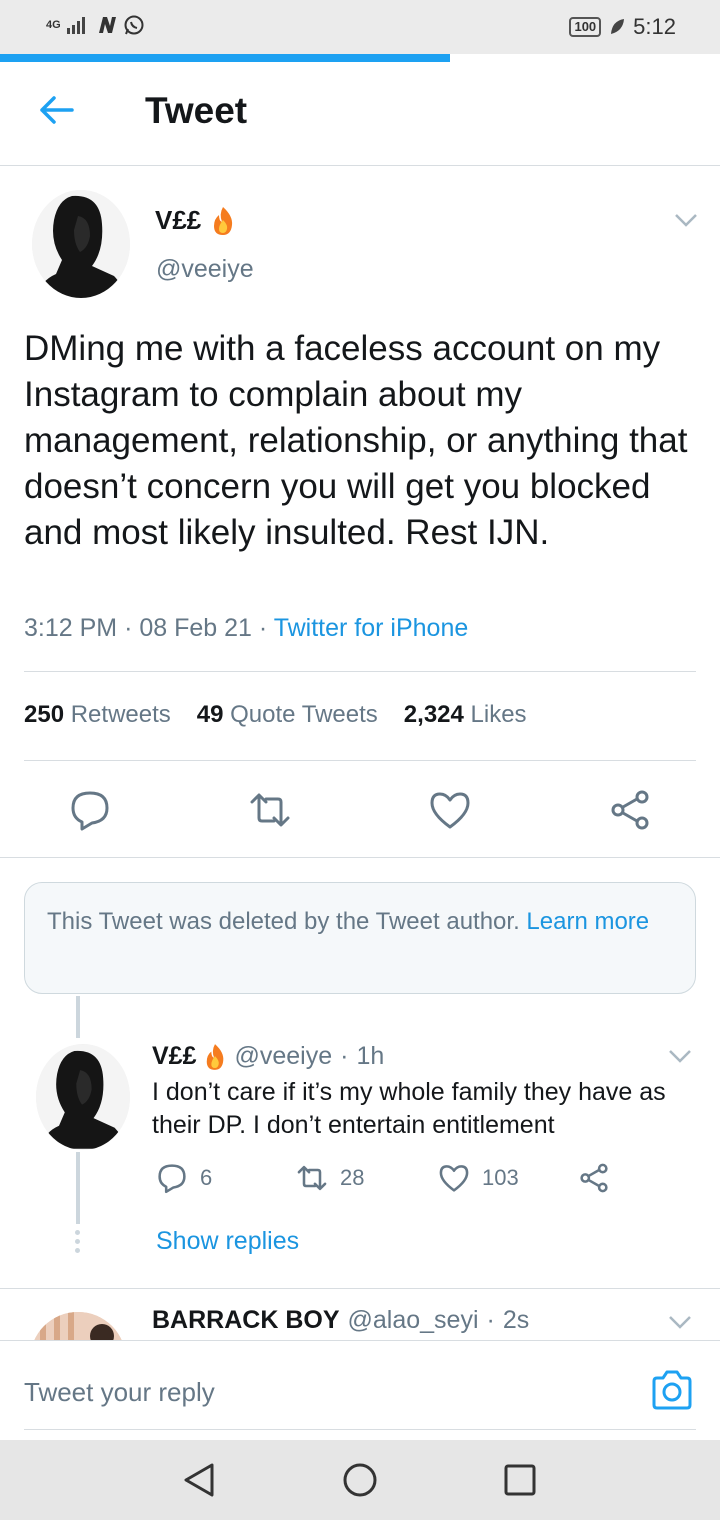  I want to click on next-reply-author-handle: @alao_seyi, so click(413, 1320).